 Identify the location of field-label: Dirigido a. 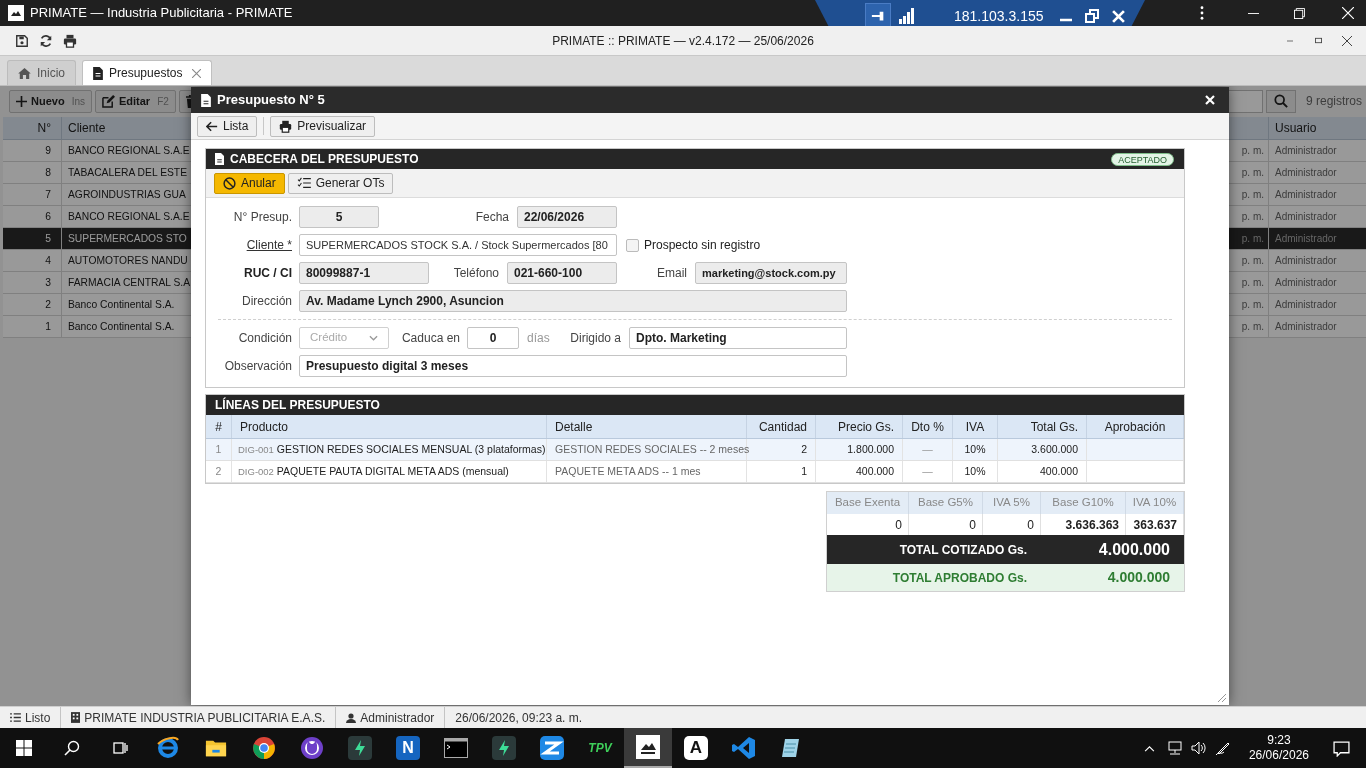
(595, 338).